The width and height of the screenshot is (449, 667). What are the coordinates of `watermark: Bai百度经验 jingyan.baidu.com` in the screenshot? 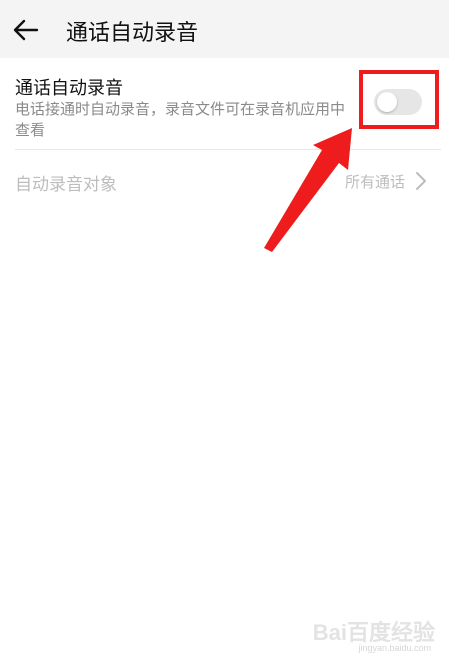 It's located at (374, 636).